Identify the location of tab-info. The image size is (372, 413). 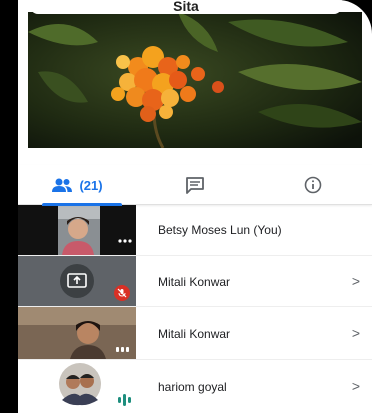
(313, 185).